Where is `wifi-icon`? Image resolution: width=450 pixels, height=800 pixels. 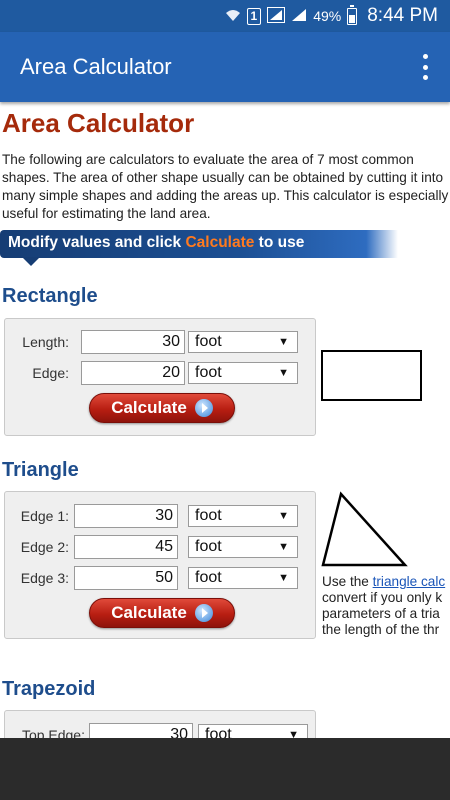 wifi-icon is located at coordinates (233, 16).